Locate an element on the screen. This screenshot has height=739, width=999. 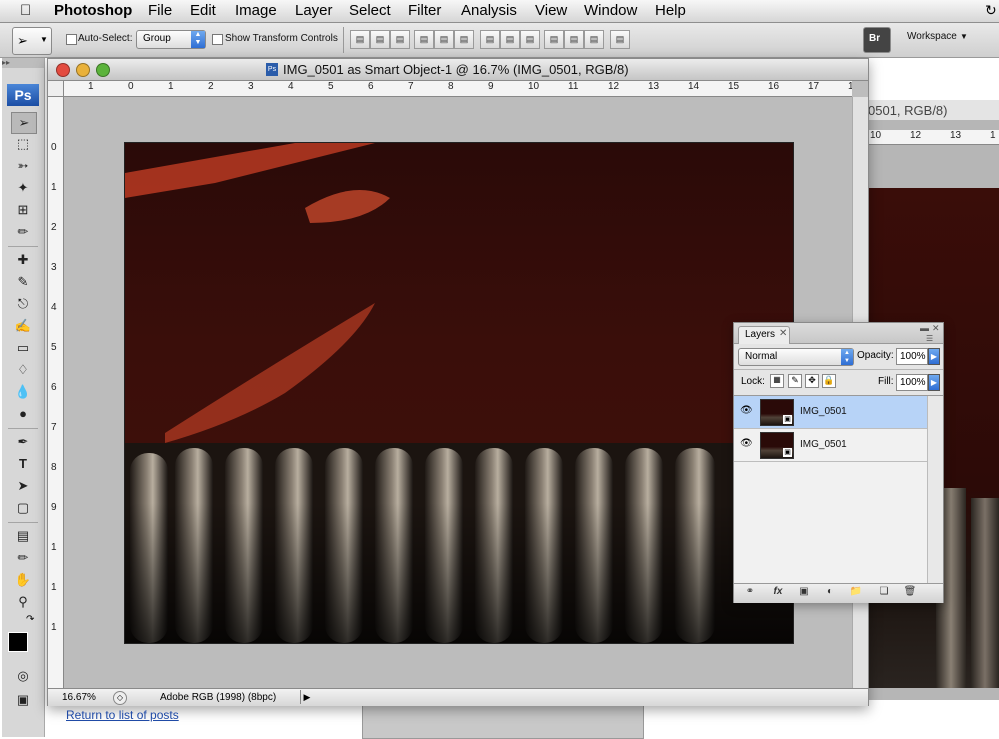
distribute-top-icon: ▤ is located at coordinates (490, 39).